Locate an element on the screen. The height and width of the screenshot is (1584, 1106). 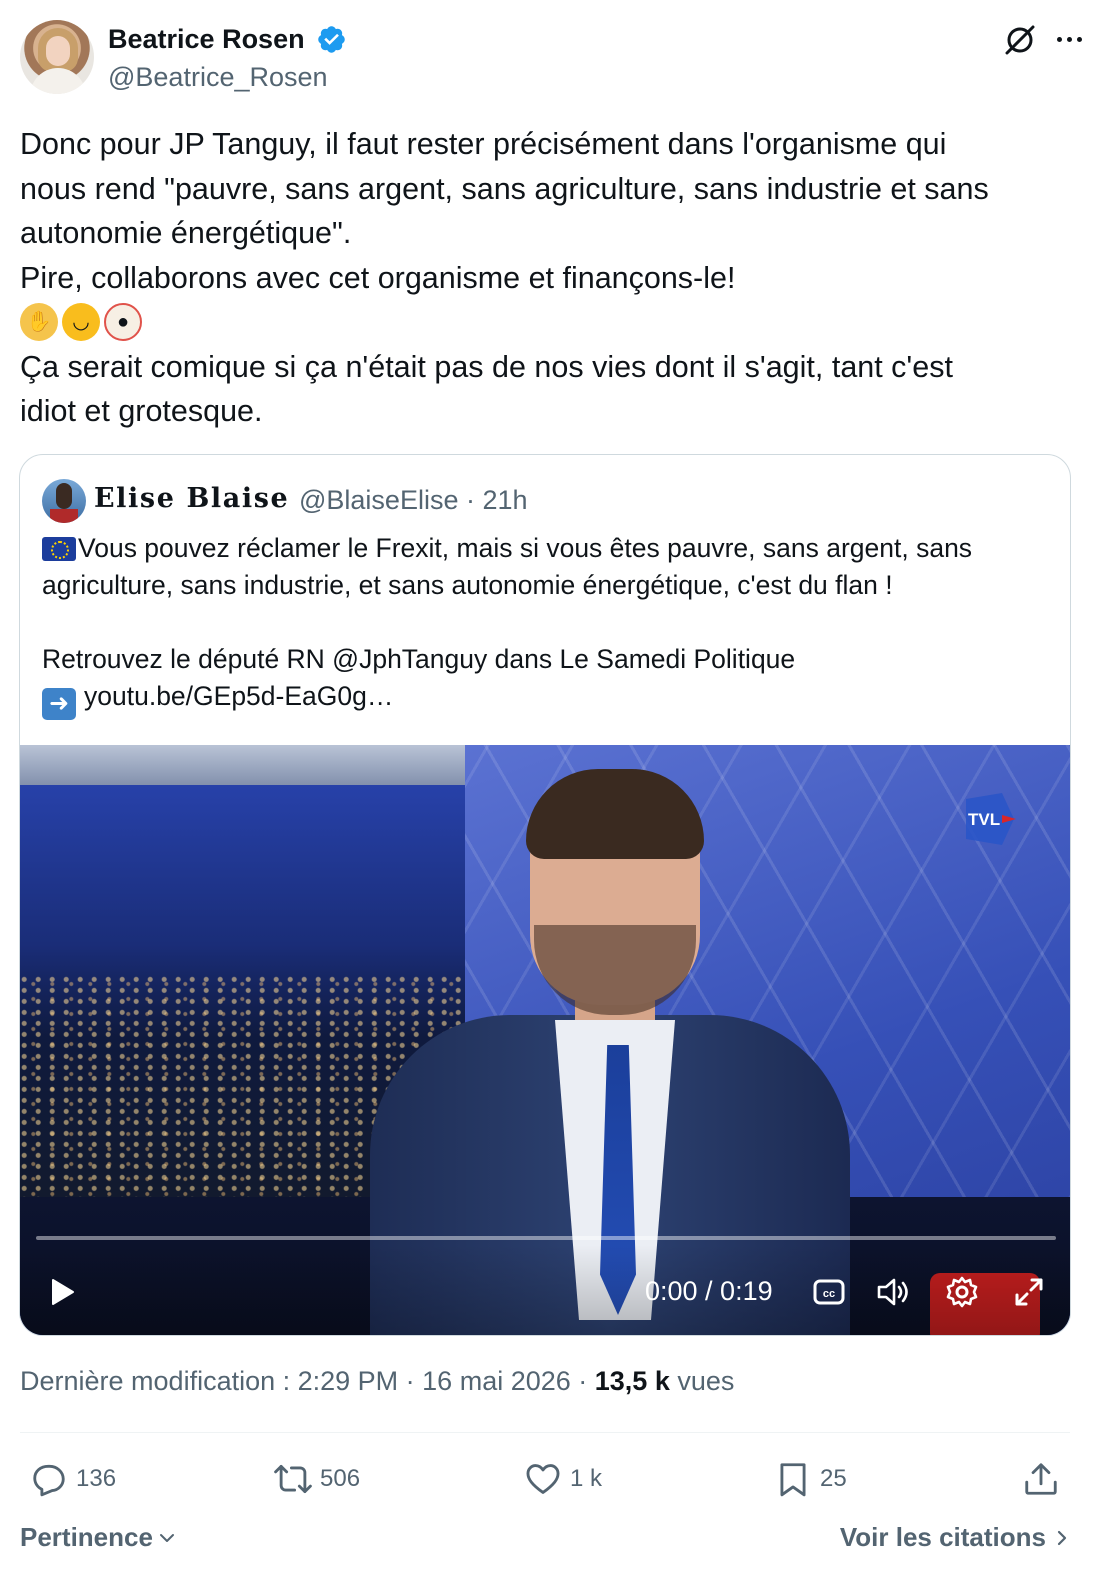
quote-author-name: Elise Blaise is located at coordinates (191, 498).